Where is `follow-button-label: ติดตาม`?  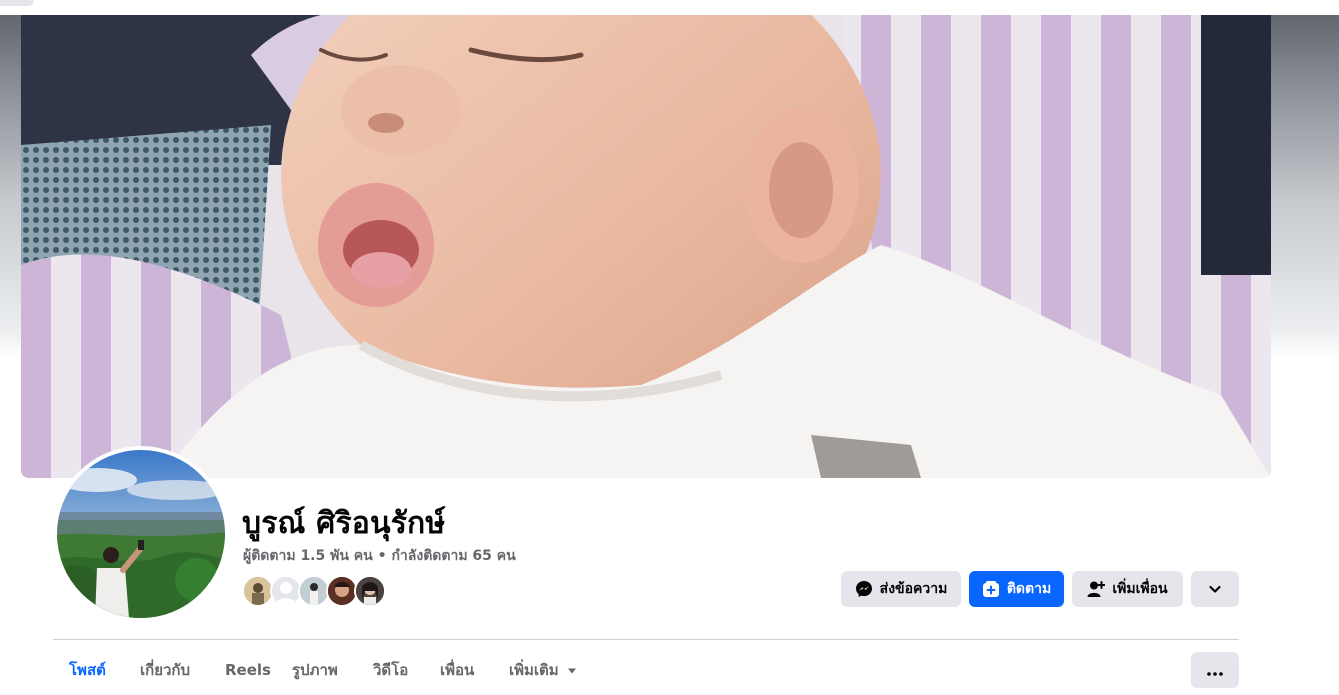 follow-button-label: ติดตาม is located at coordinates (1029, 589).